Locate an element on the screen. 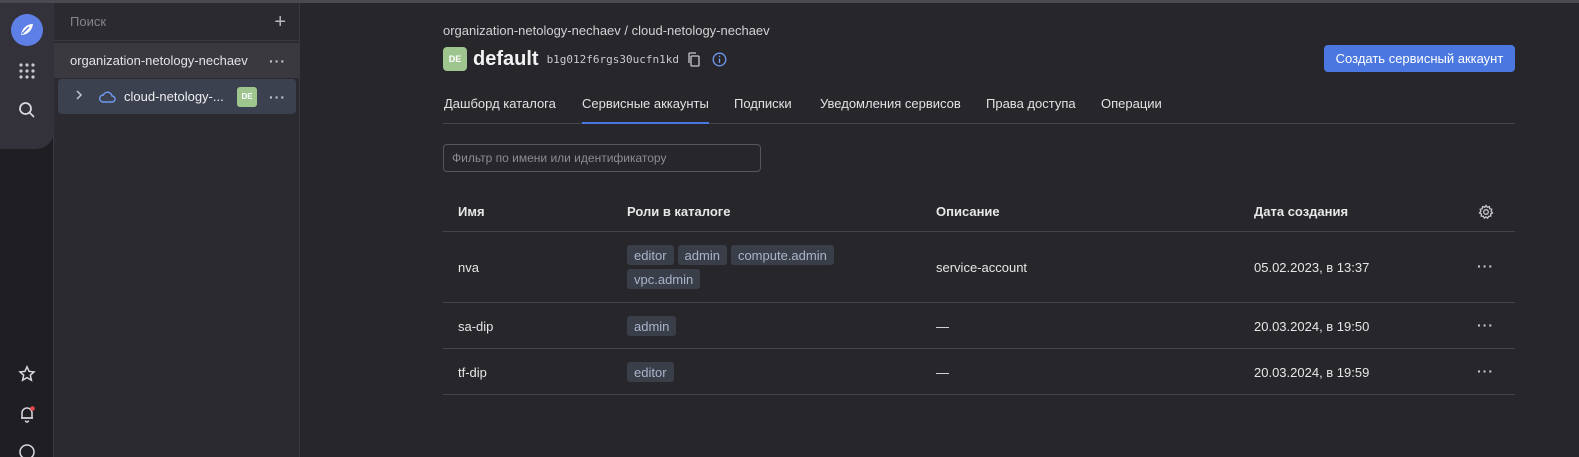  table-row: tf-dip editor — 20.03.2024, в 19:59 ··· is located at coordinates (979, 372).